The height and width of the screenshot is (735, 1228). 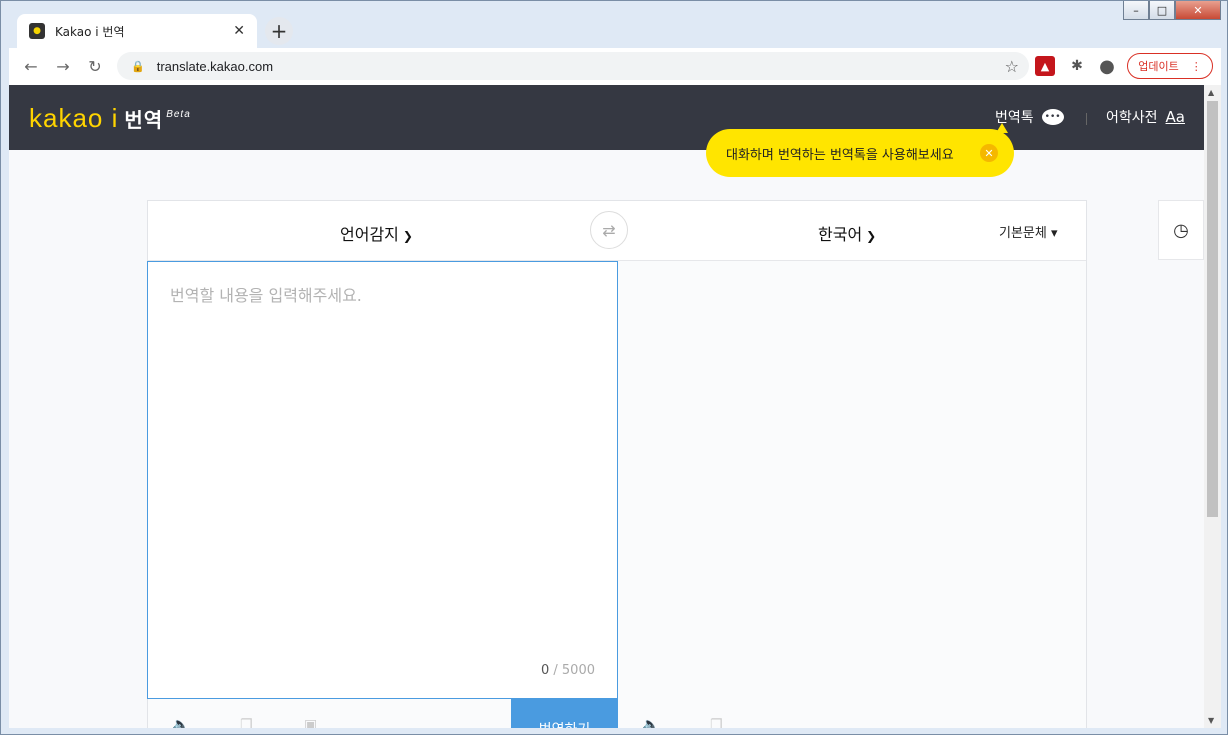 I want to click on tab-title: Kakao i 번역, so click(x=90, y=31).